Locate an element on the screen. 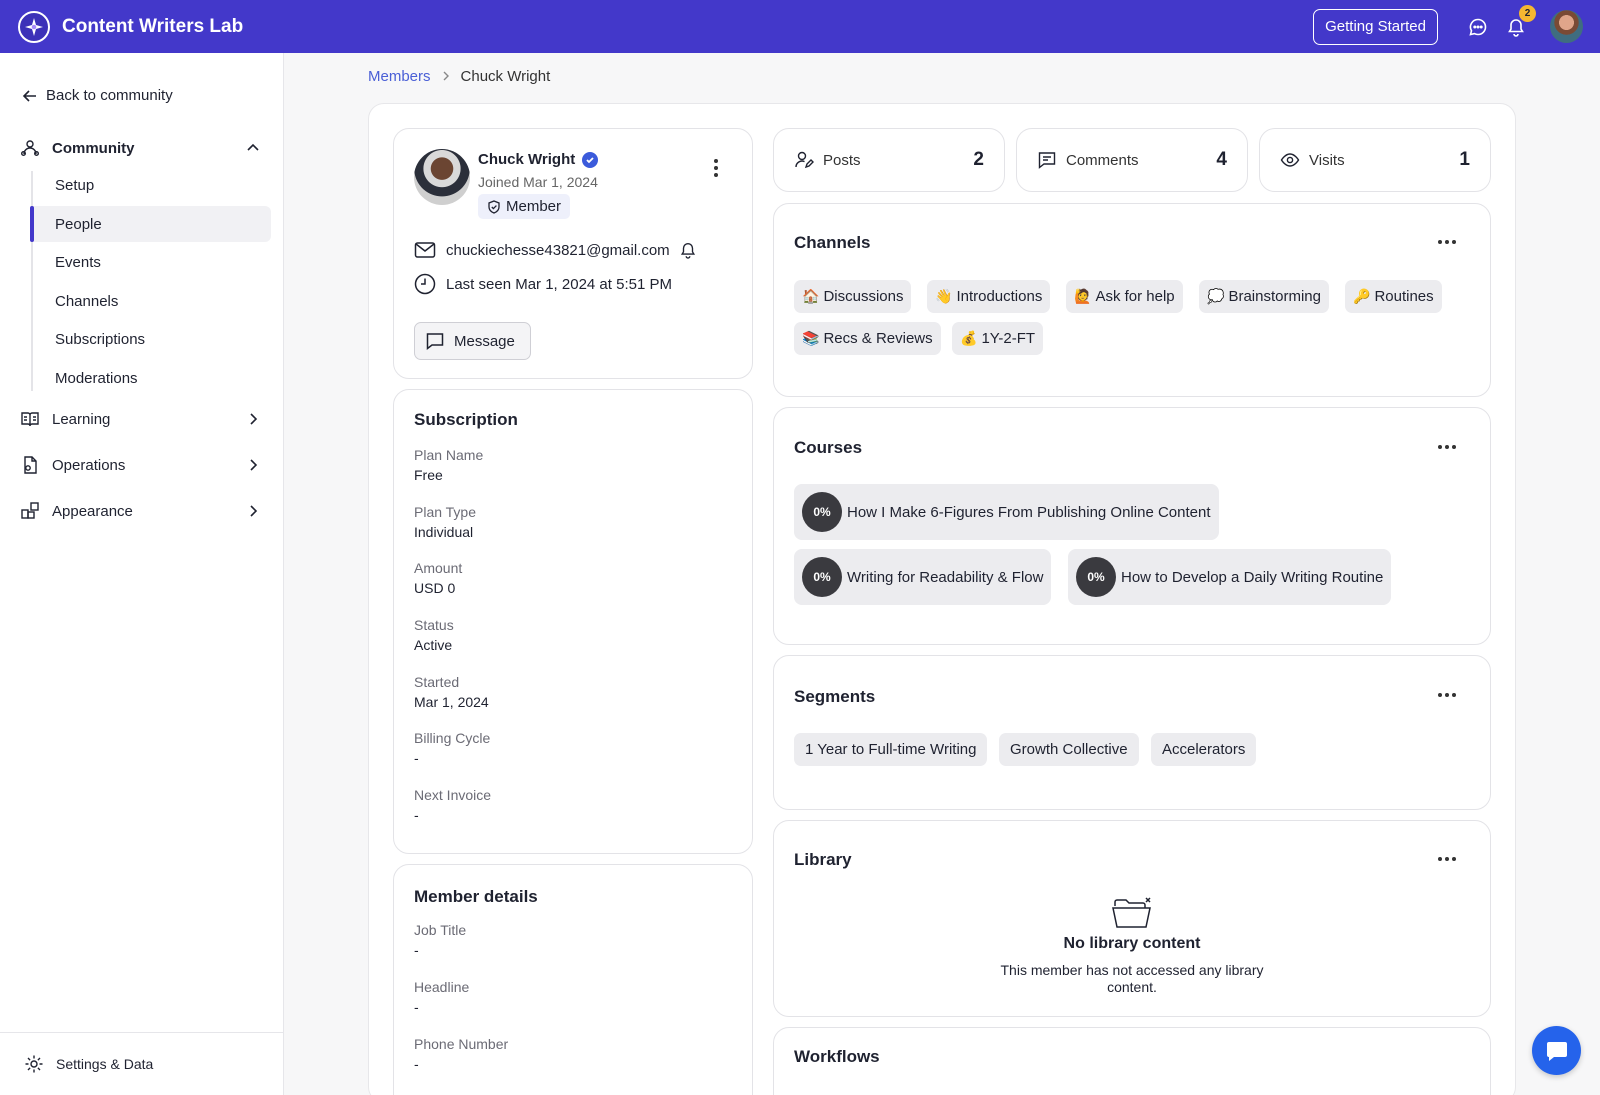  channel-chip-introductions: 👋 Introductions is located at coordinates (989, 296).